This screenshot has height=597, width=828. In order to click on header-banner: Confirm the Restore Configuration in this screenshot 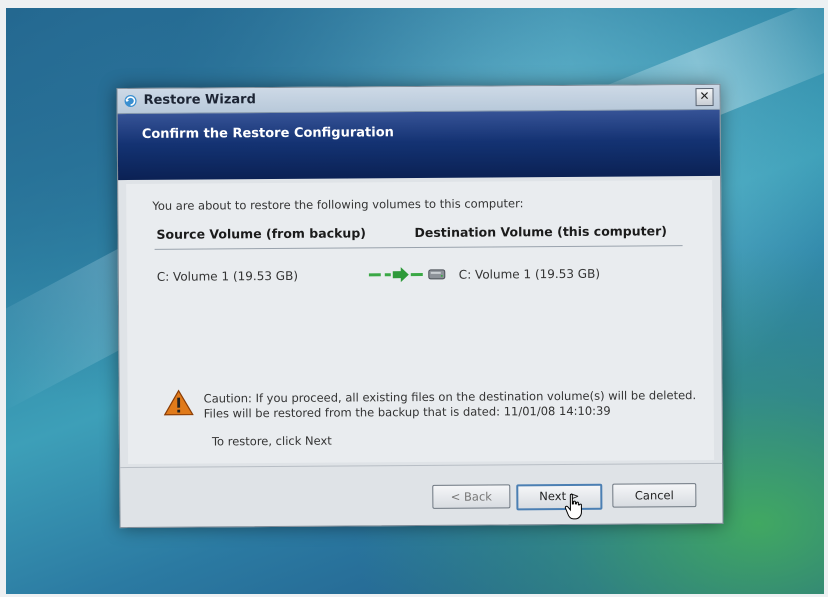, I will do `click(419, 145)`.